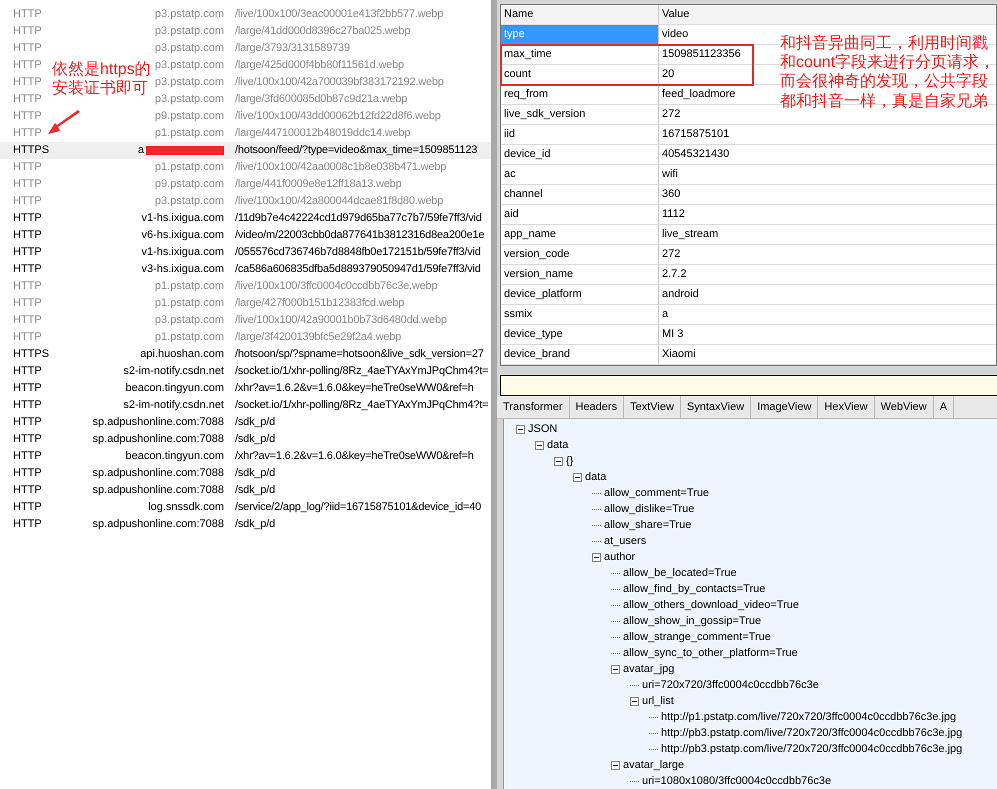 This screenshot has height=789, width=997. What do you see at coordinates (321, 99) in the screenshot?
I see `url-text: /large/3fd600085d0b87c9d21a.webp` at bounding box center [321, 99].